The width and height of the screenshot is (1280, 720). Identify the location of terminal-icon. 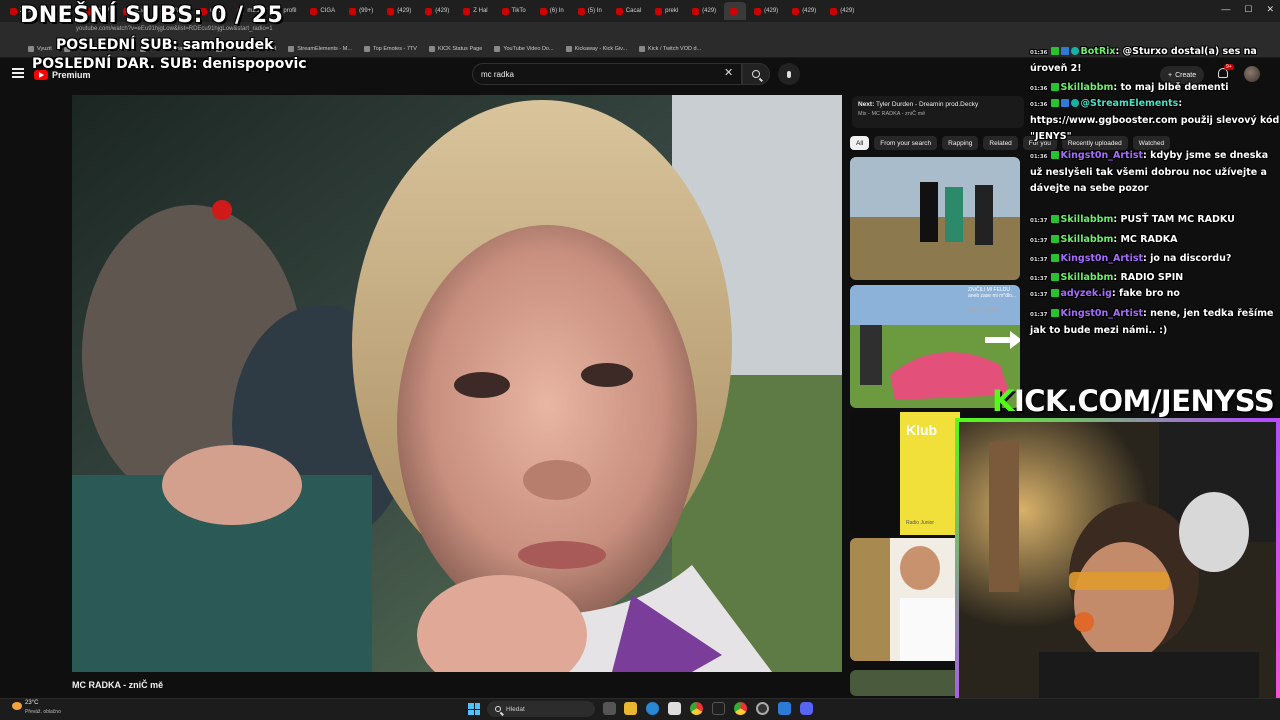
(718, 708).